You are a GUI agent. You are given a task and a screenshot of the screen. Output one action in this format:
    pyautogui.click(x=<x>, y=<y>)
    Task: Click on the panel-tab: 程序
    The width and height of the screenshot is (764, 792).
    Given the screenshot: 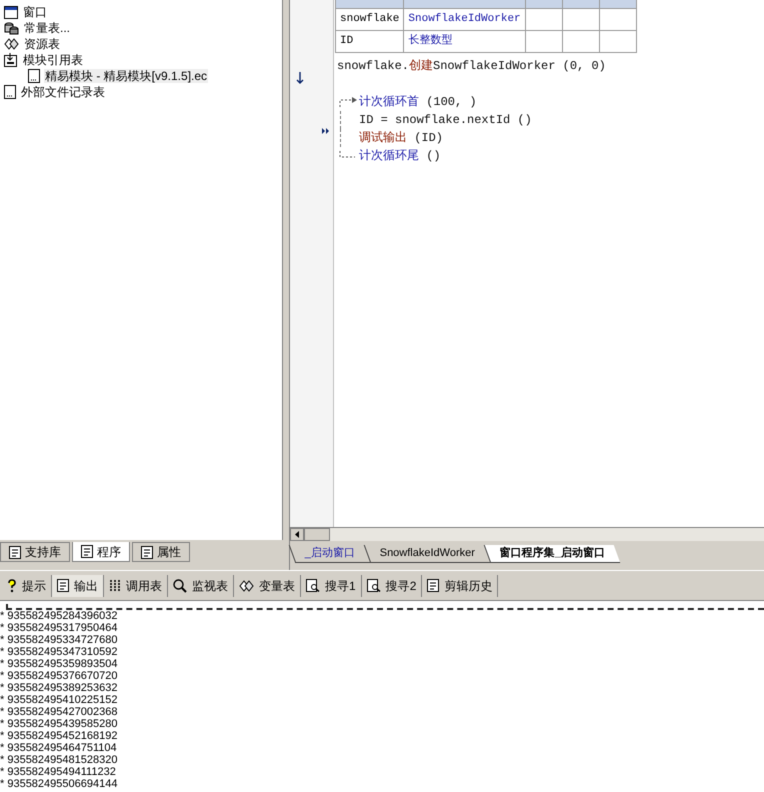 What is the action you would take?
    pyautogui.click(x=101, y=552)
    